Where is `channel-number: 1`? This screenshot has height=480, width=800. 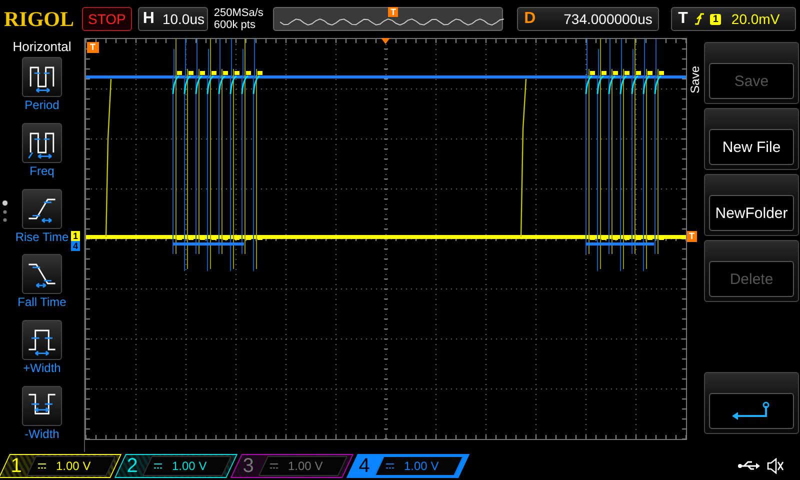
channel-number: 1 is located at coordinates (17, 466).